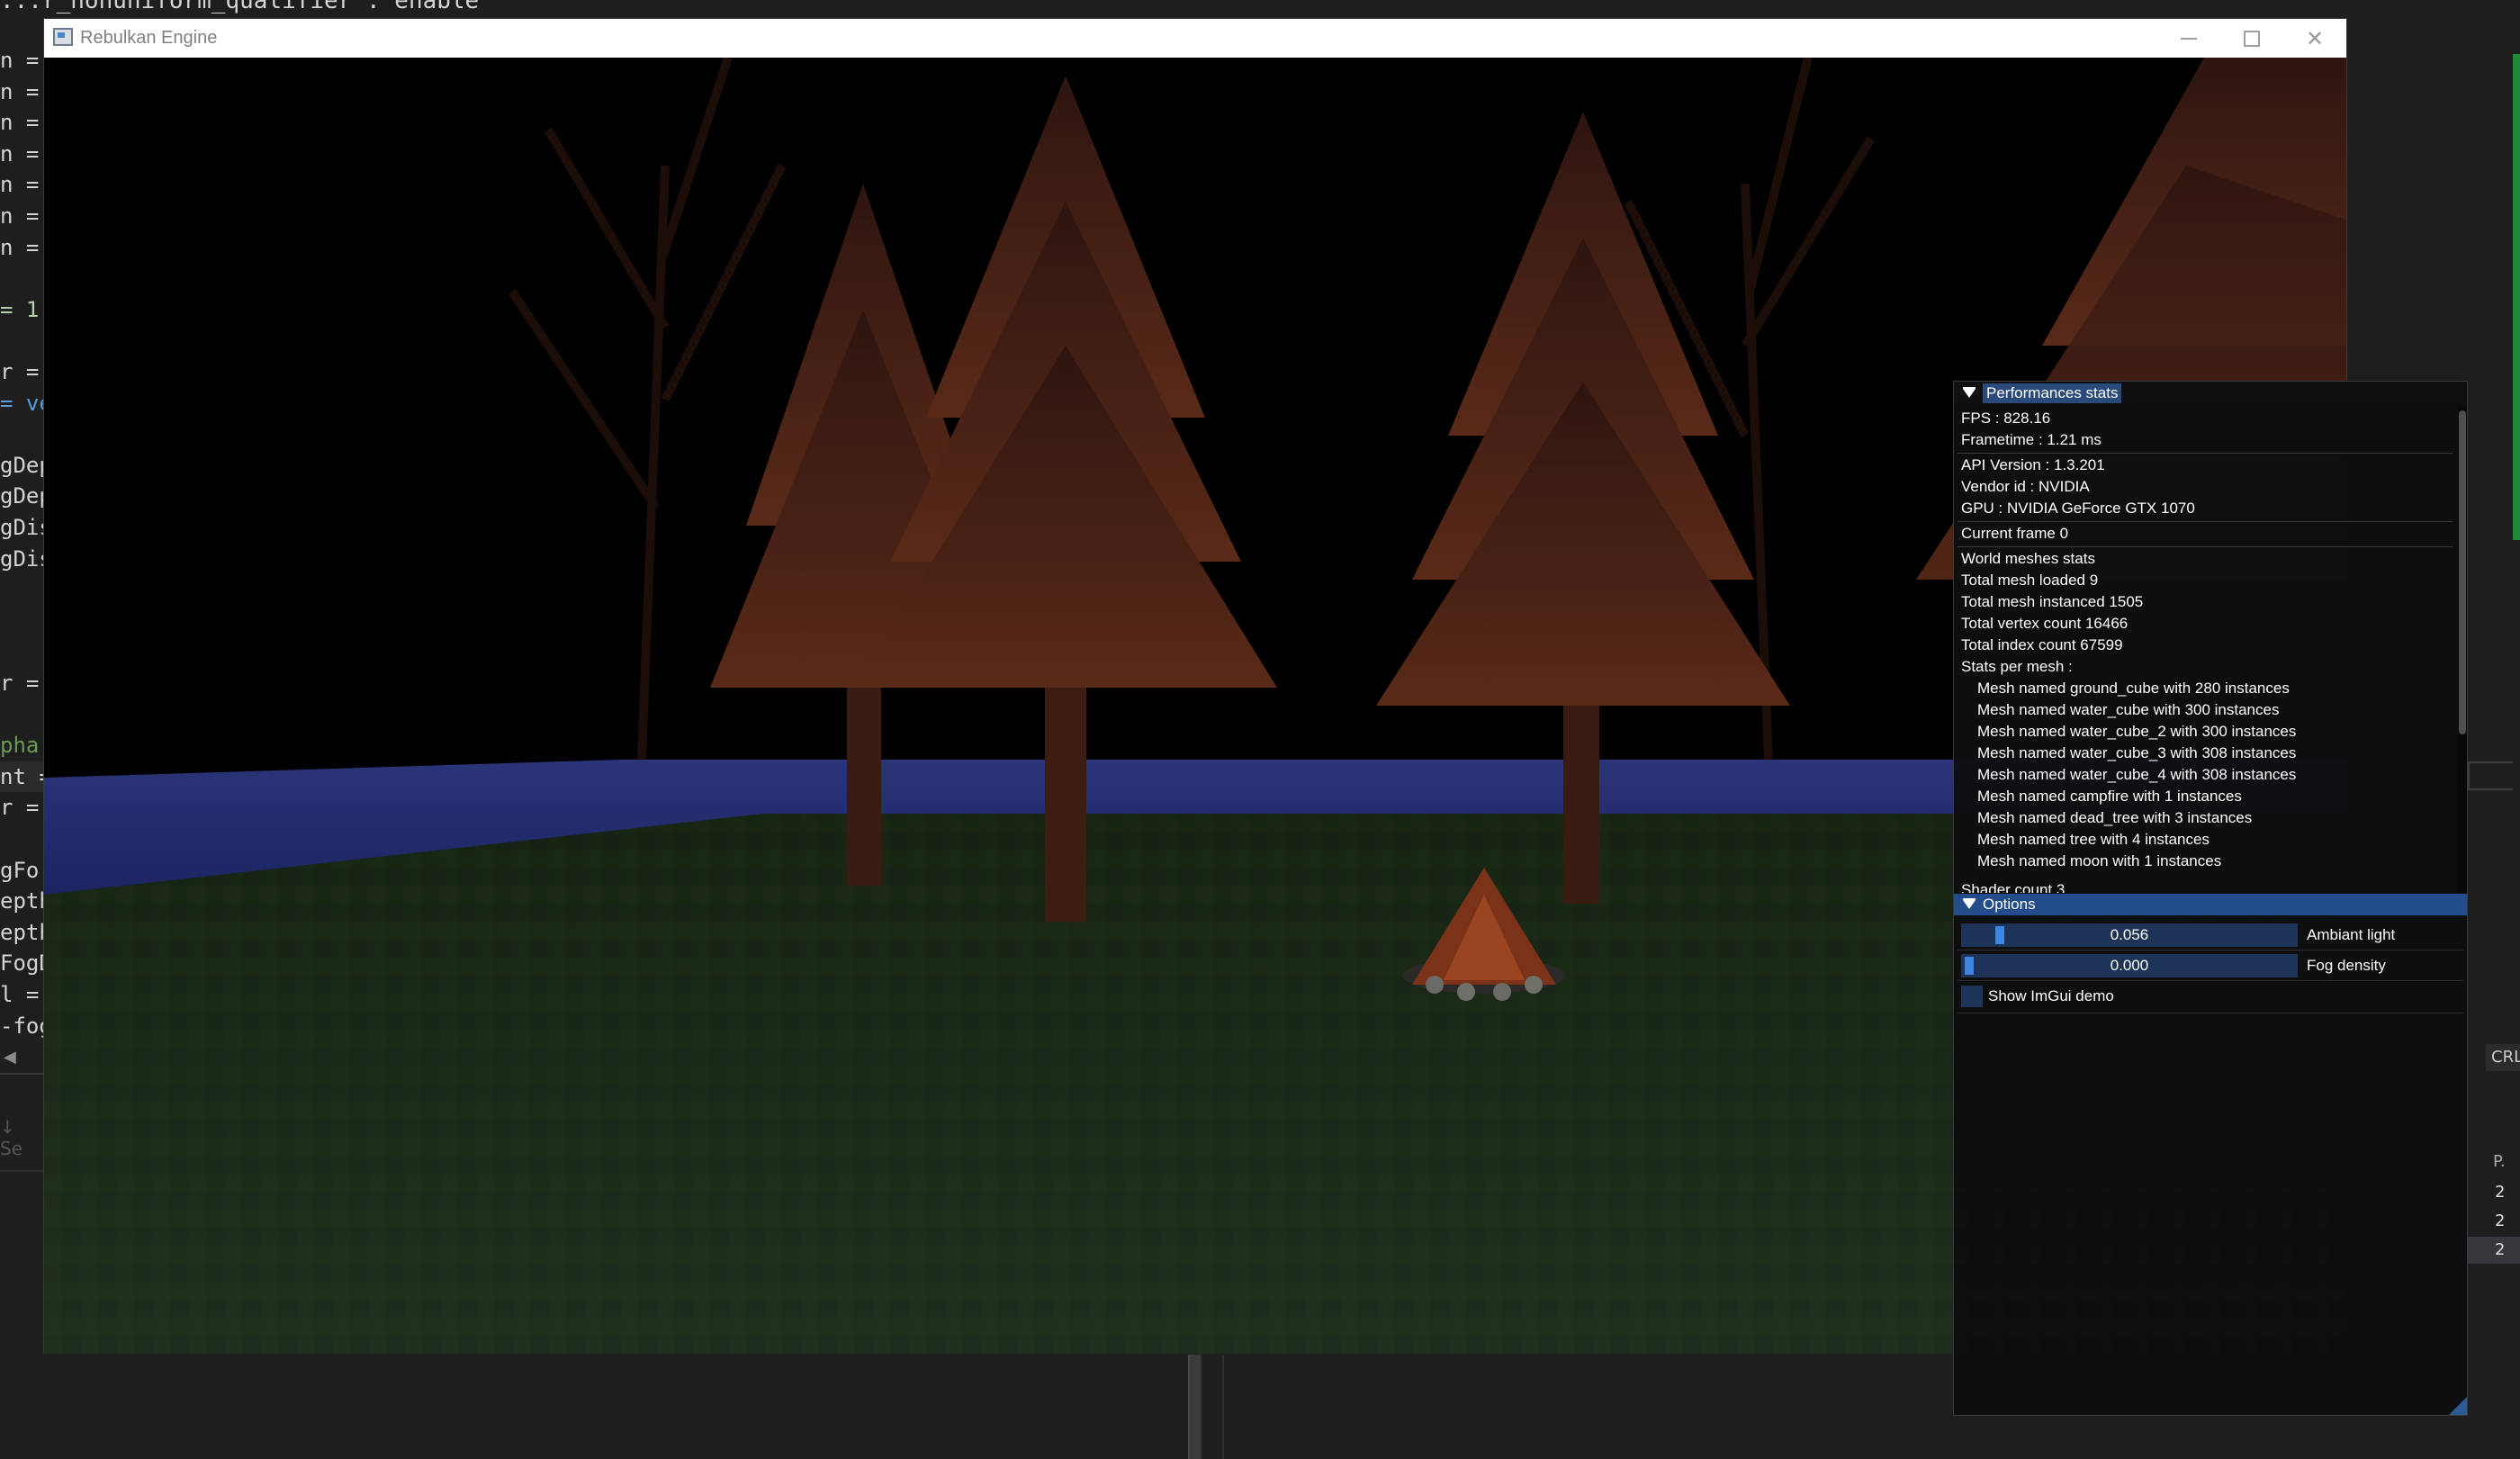  I want to click on resize-grip-icon, so click(2458, 1406).